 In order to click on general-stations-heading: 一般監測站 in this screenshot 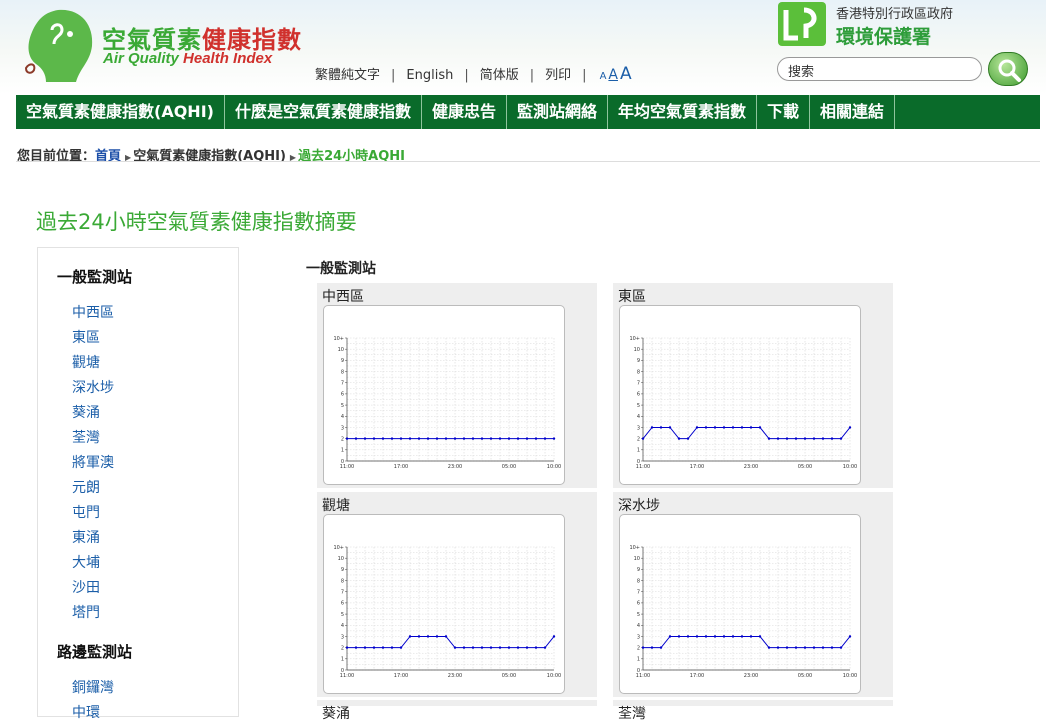, I will do `click(95, 277)`.